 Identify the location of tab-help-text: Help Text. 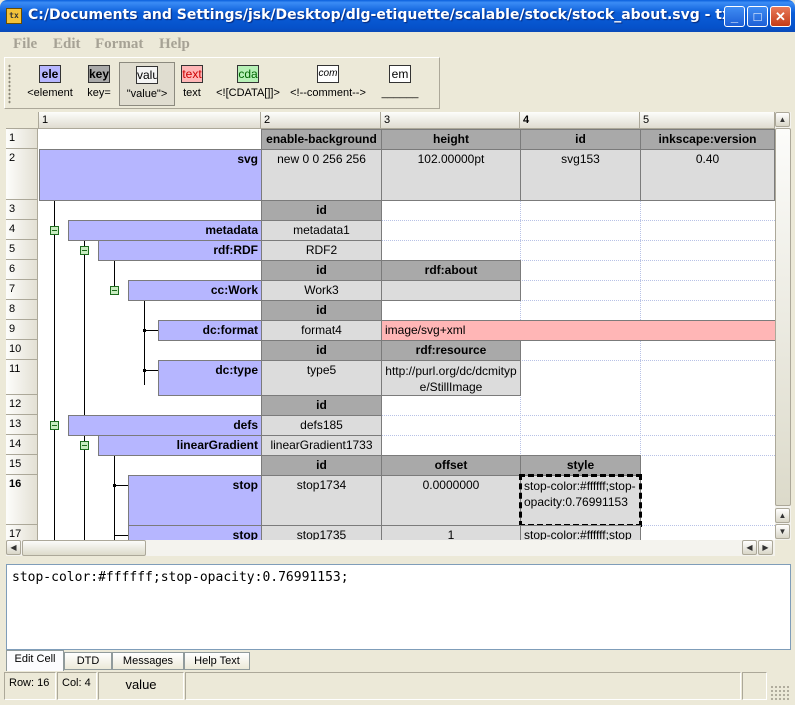
(217, 661).